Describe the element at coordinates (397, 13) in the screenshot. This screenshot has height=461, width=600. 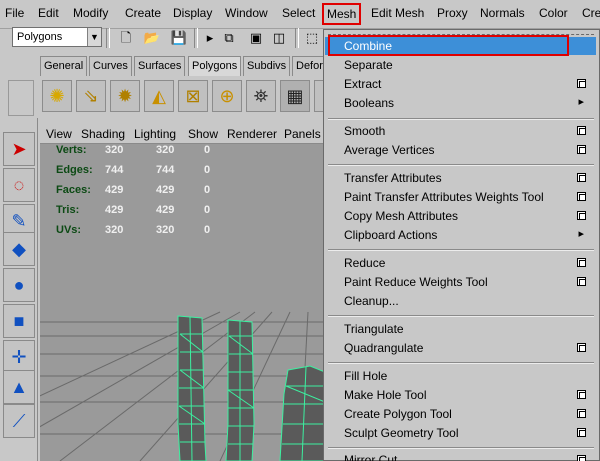
I see `menu-edit-mesh: Edit Mesh` at that location.